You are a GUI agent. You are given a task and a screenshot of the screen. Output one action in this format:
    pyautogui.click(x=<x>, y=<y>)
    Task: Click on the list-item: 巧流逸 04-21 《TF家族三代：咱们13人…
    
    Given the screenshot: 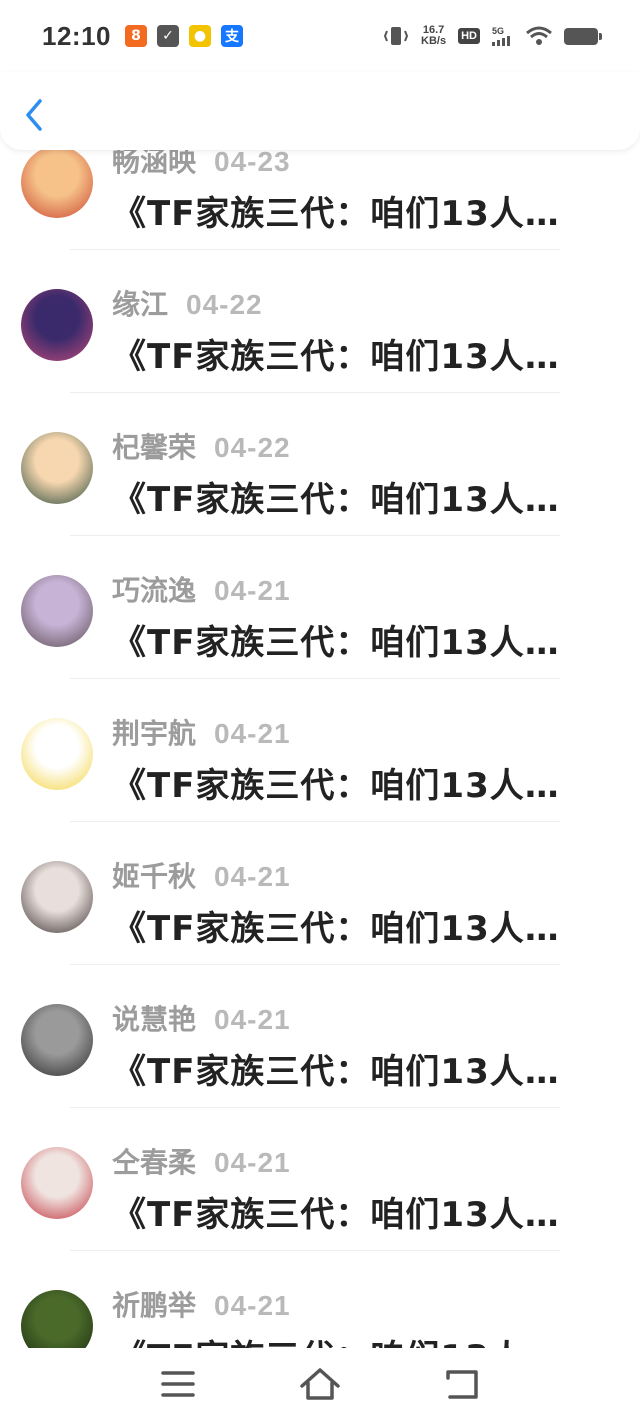 What is the action you would take?
    pyautogui.click(x=320, y=618)
    